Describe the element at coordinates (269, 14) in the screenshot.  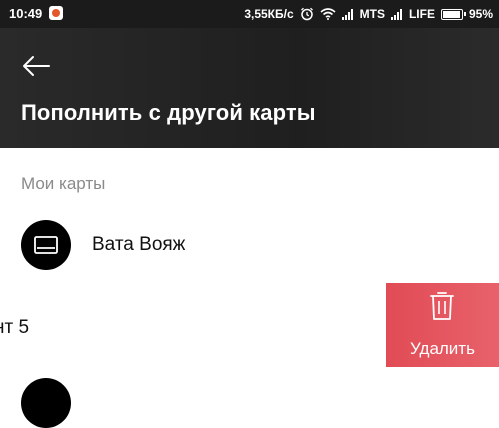
I see `network-speed: 3,55КБ/с` at that location.